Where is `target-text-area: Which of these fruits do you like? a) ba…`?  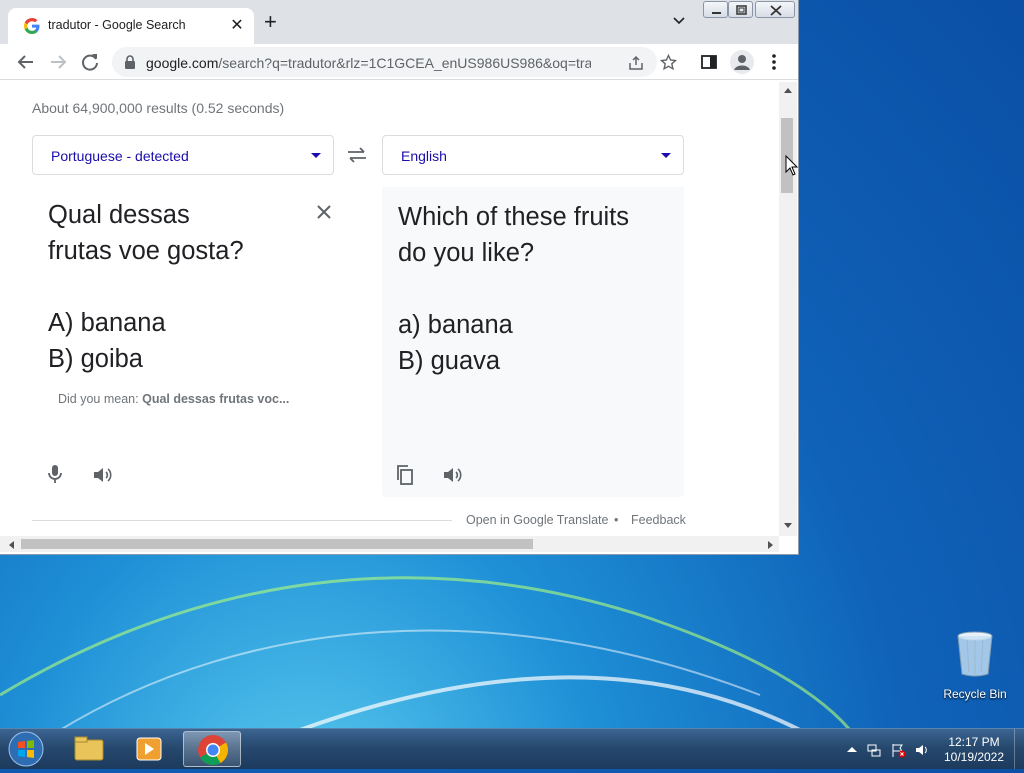
target-text-area: Which of these fruits do you like? a) ba… is located at coordinates (533, 342).